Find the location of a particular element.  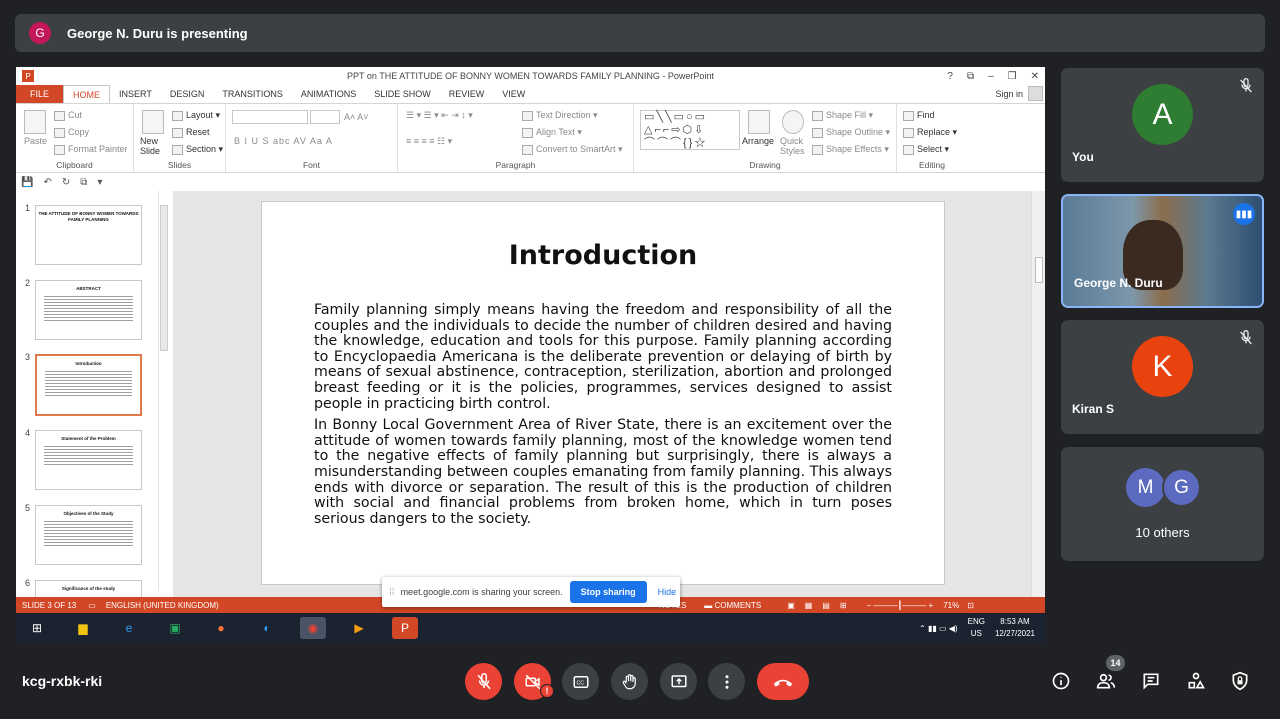

comments-button: ▬ COMMENTS is located at coordinates (732, 605).